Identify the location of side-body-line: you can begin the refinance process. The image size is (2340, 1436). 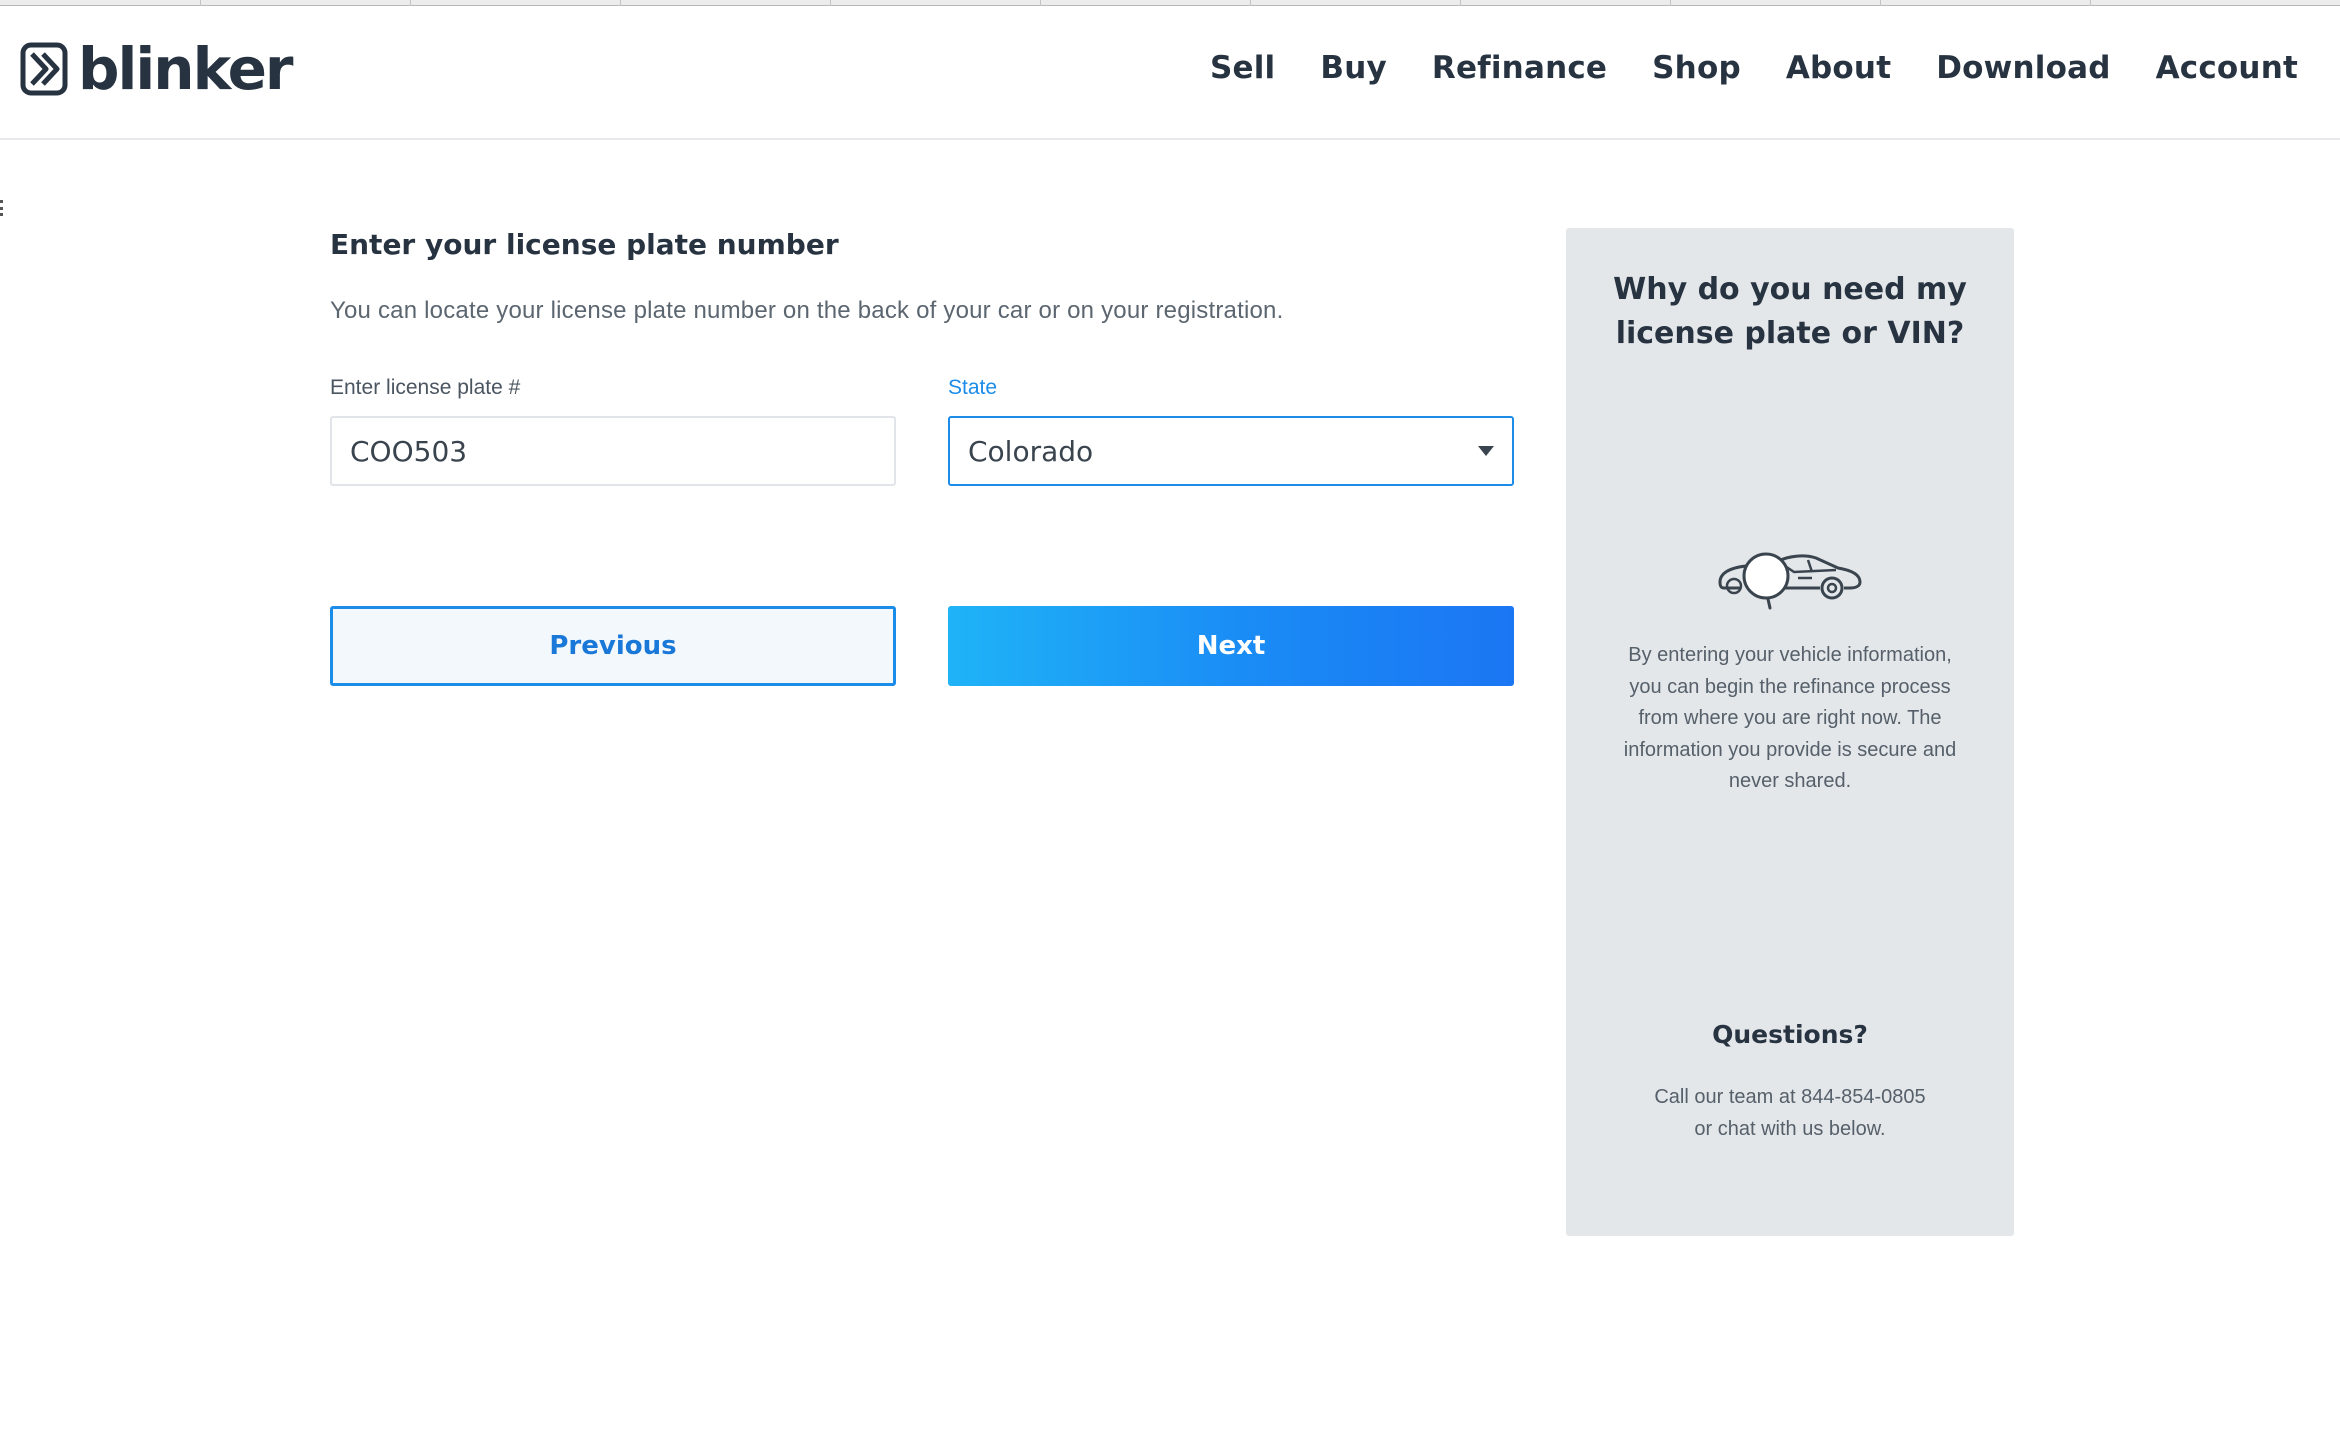
(1790, 686).